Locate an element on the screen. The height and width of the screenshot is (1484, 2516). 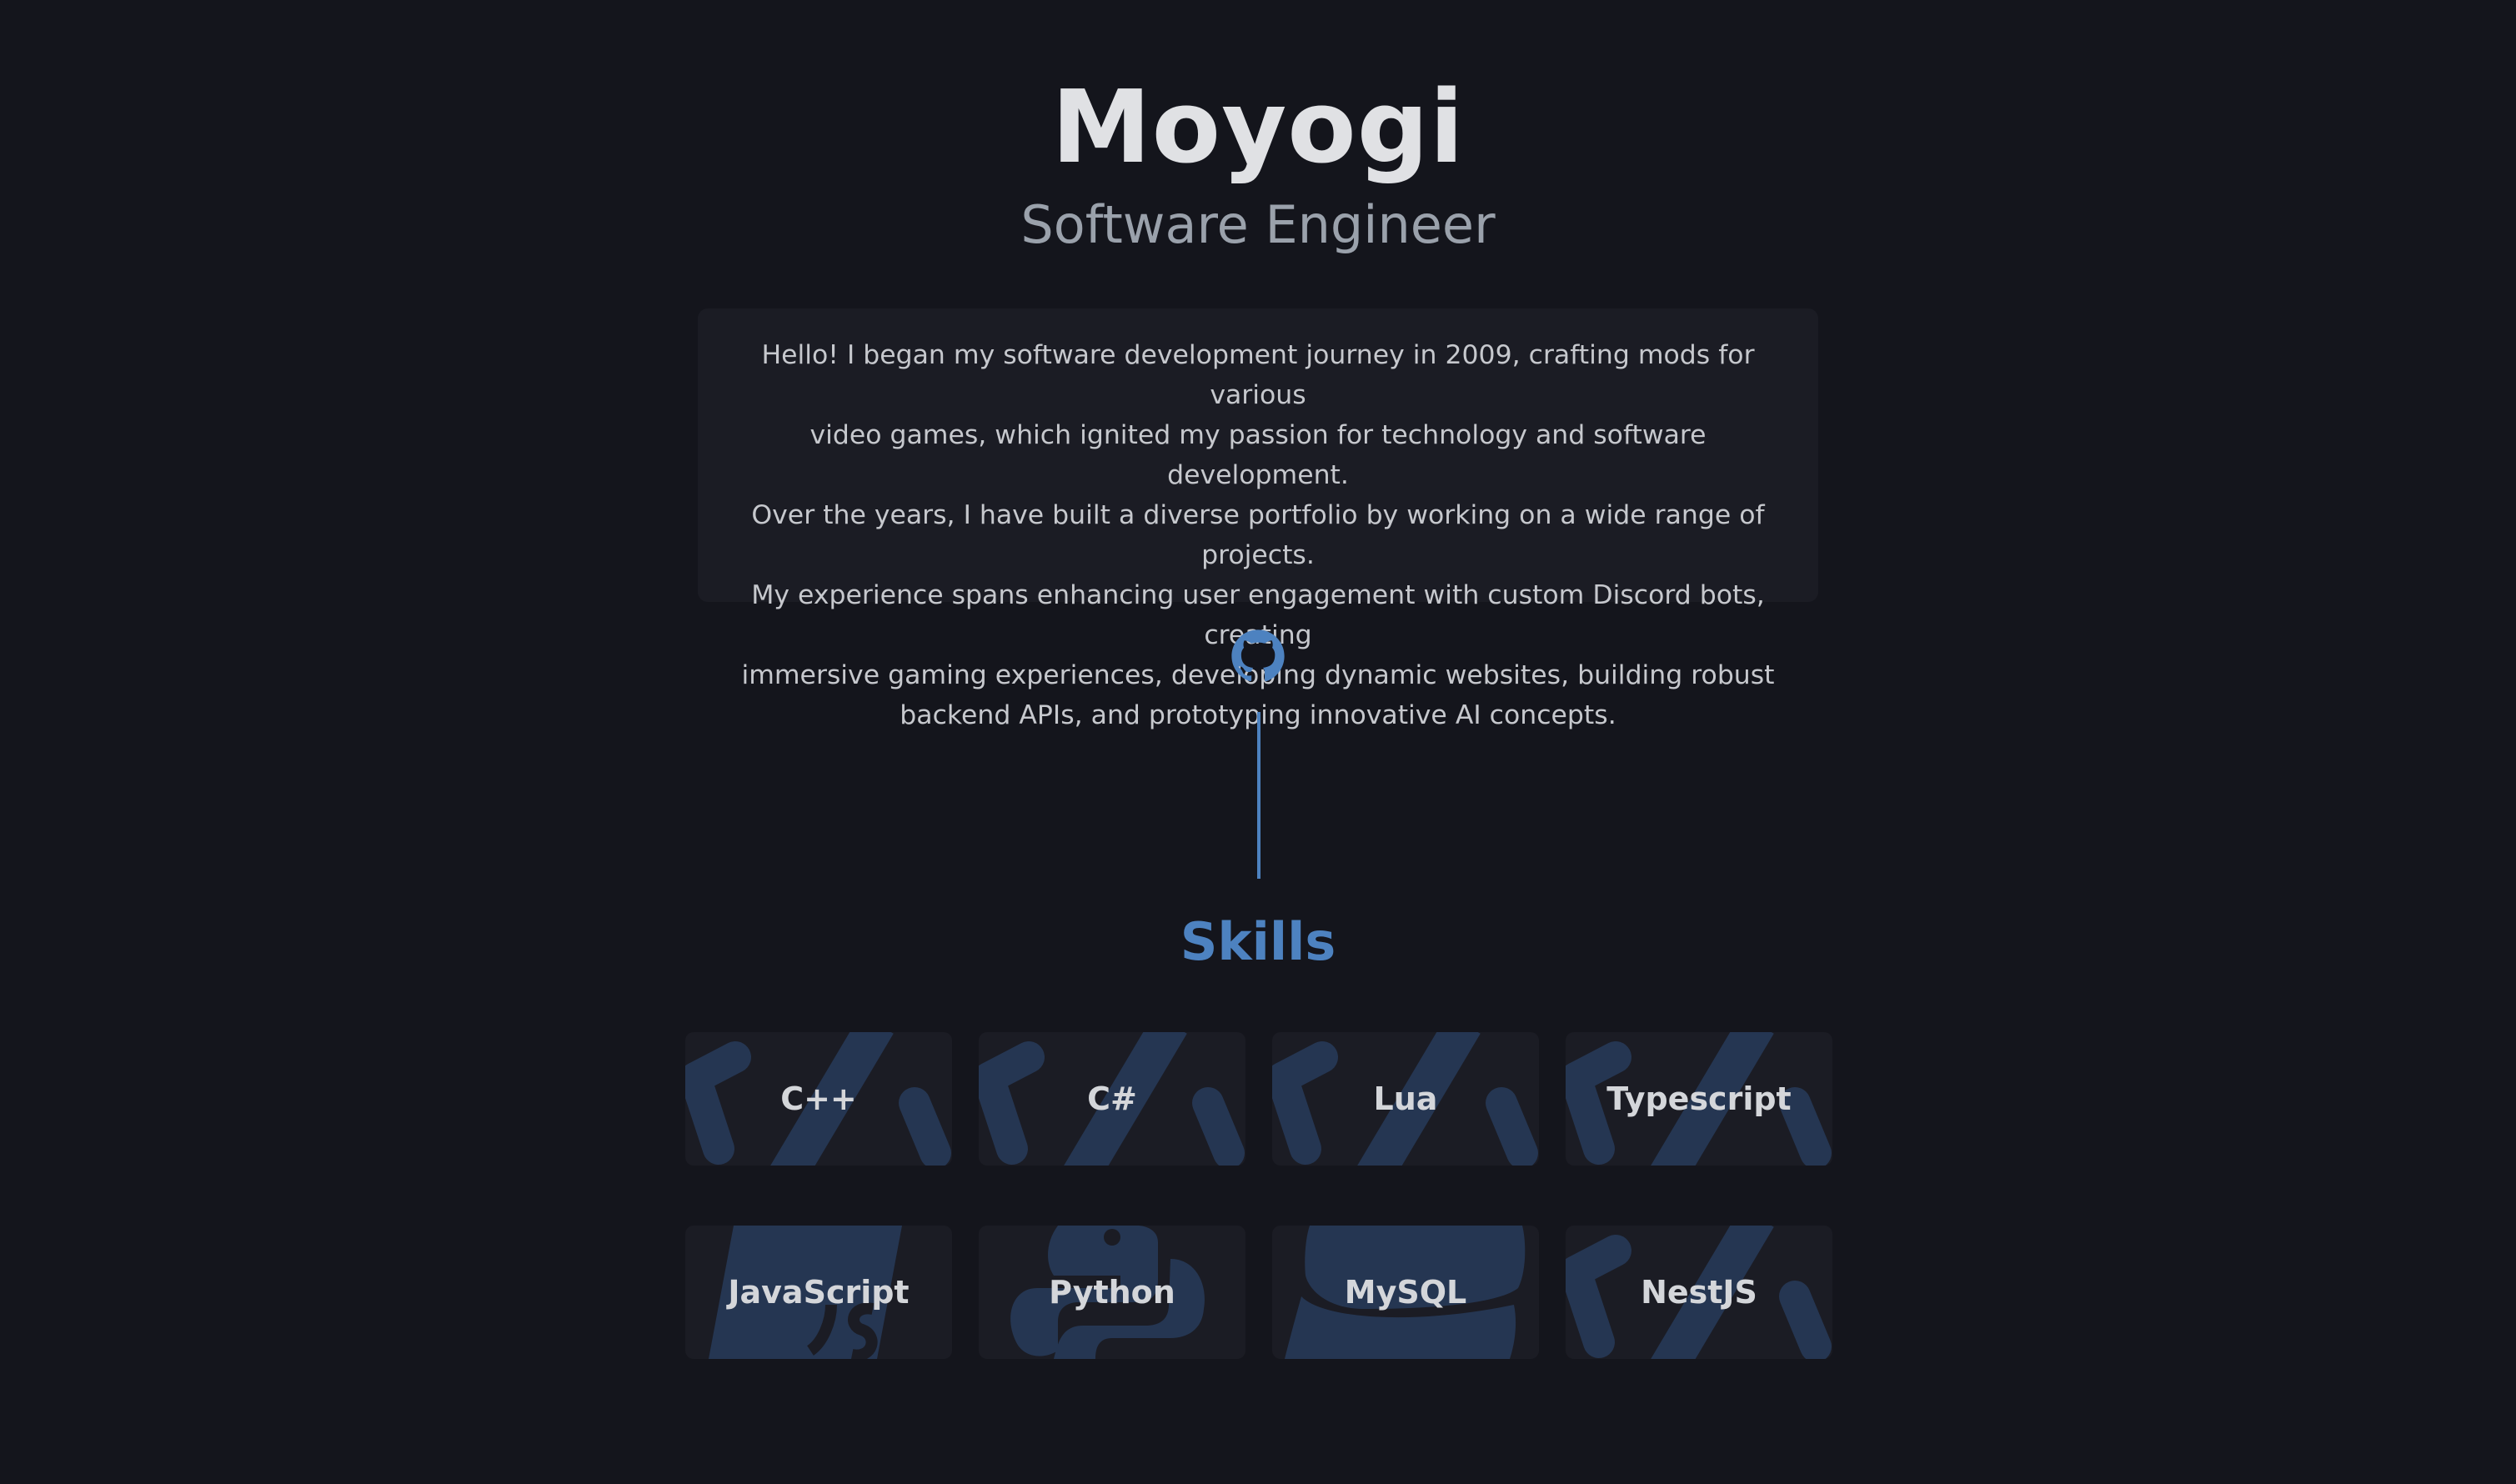
skill-card-csharp: C# is located at coordinates (1112, 1099).